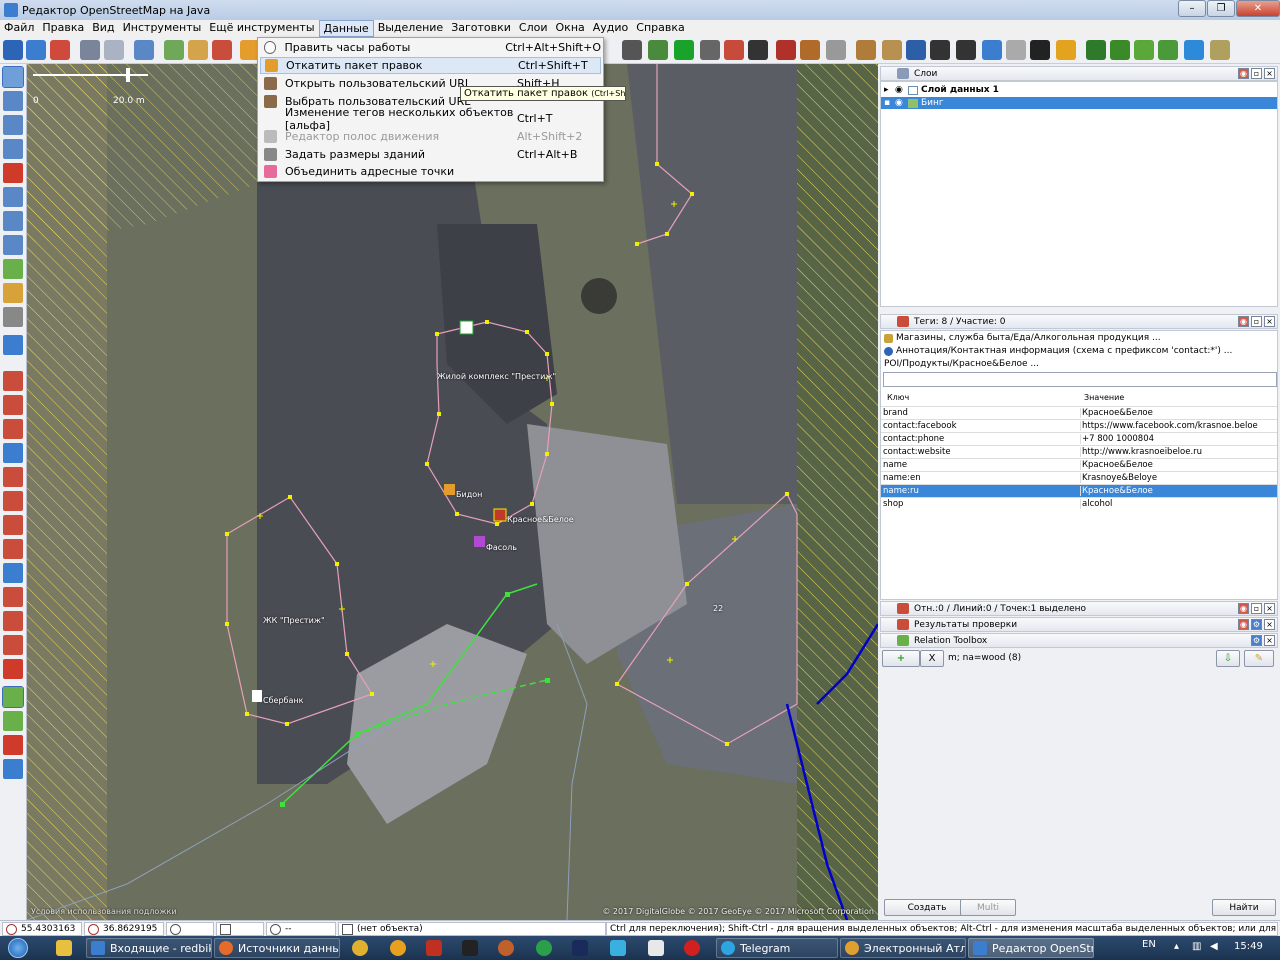  What do you see at coordinates (13, 50) in the screenshot?
I see `open-file-icon` at bounding box center [13, 50].